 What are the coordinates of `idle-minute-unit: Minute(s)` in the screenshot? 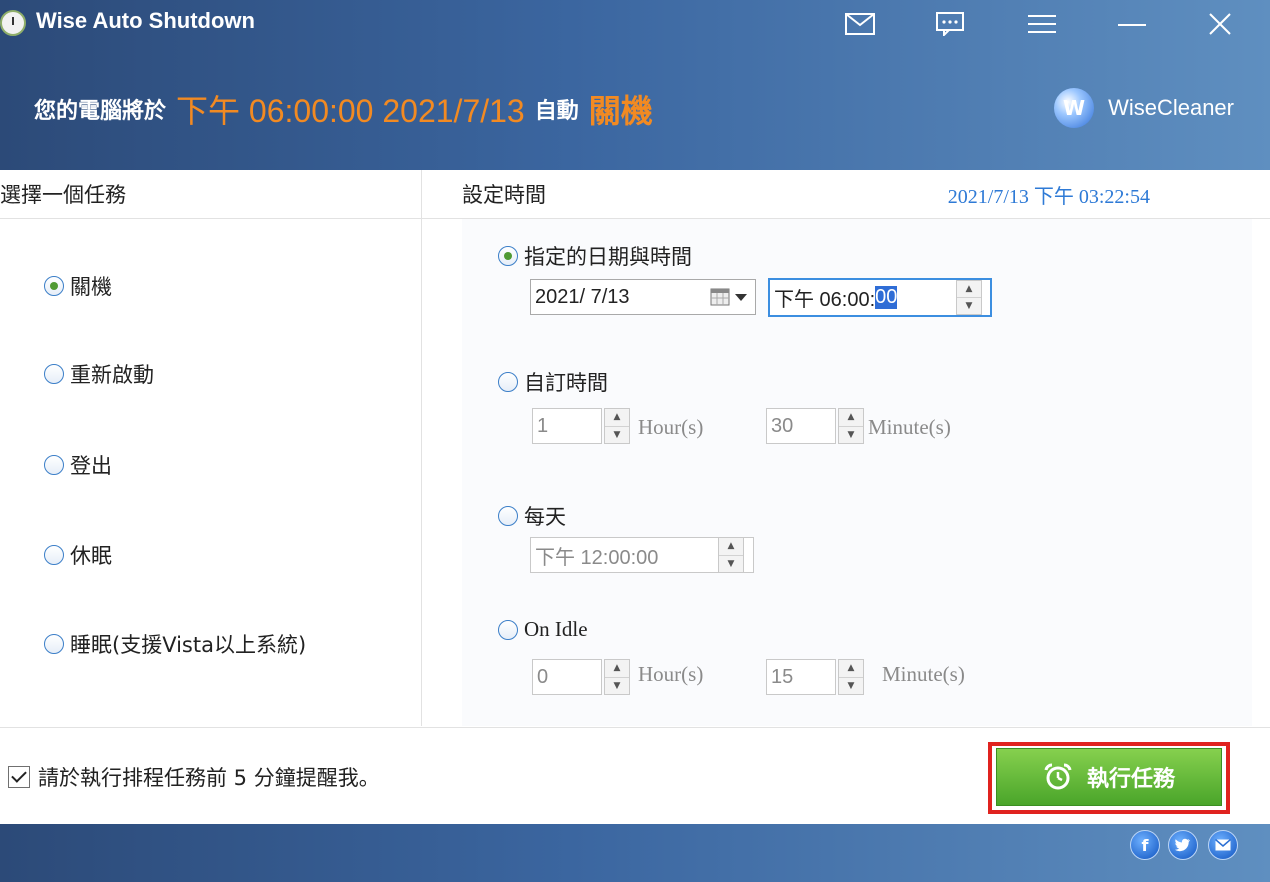 It's located at (923, 674).